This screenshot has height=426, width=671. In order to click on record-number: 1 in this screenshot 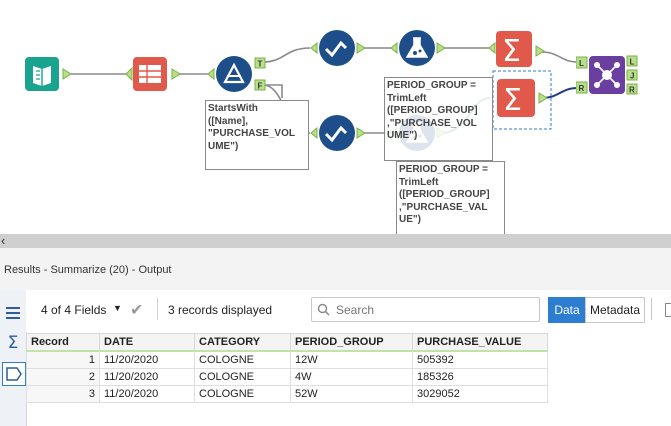, I will do `click(63, 359)`.